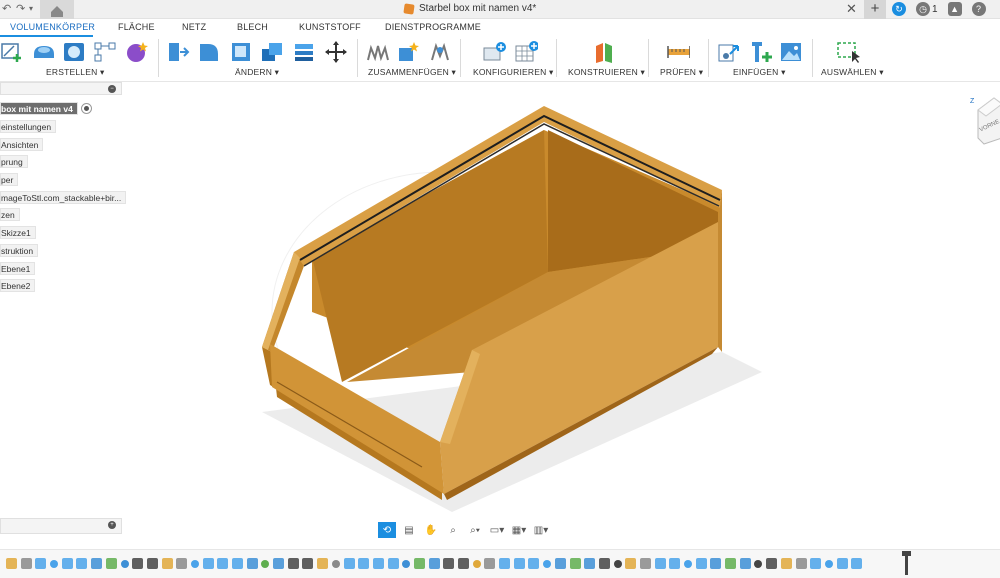 The width and height of the screenshot is (1000, 578). Describe the element at coordinates (112, 525) in the screenshot. I see `expand-icon: +` at that location.